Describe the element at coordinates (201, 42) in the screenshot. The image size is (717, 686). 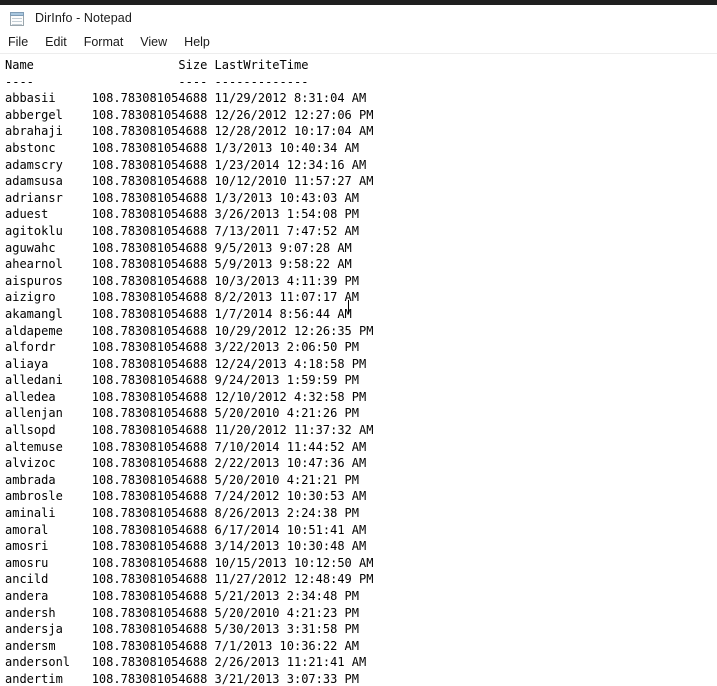
I see `menu-item-help: Help` at that location.